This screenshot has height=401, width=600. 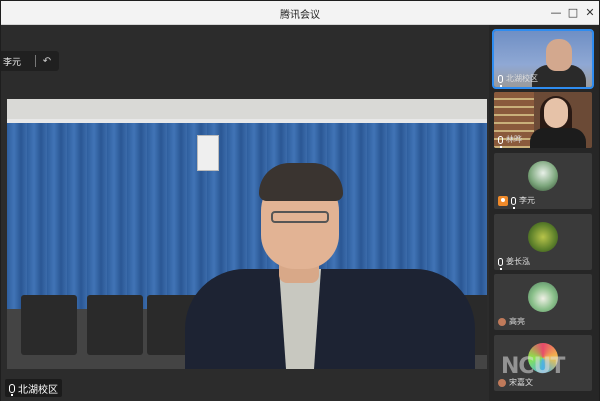 What do you see at coordinates (522, 78) in the screenshot?
I see `participant-name: 北湖校区` at bounding box center [522, 78].